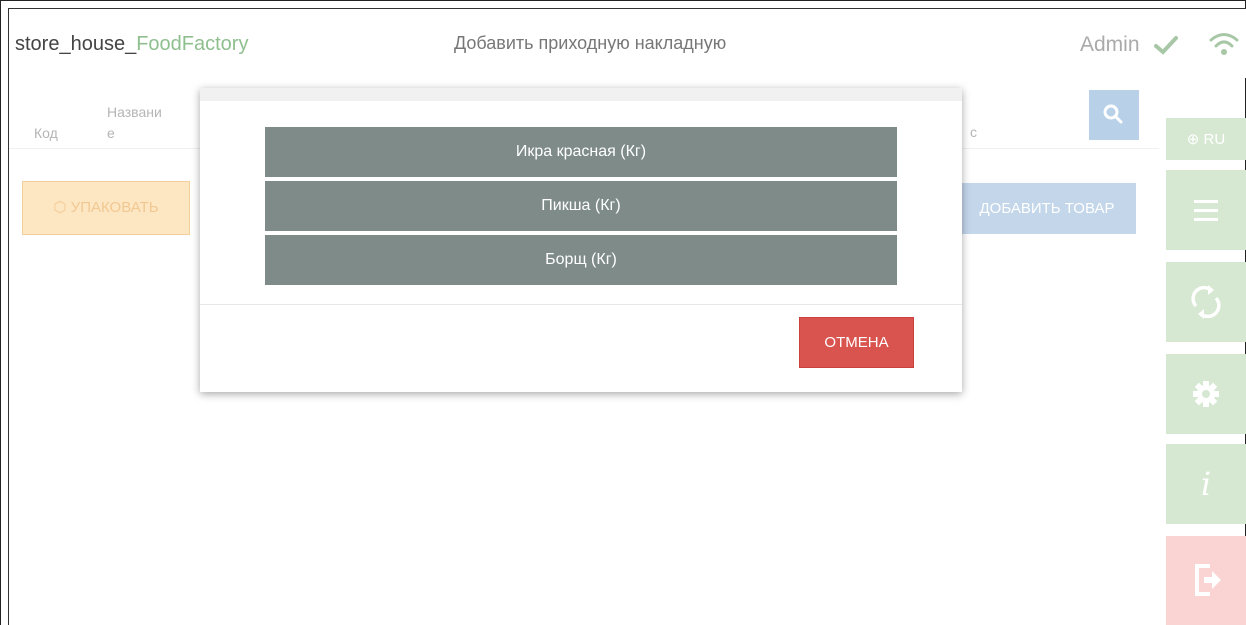 The width and height of the screenshot is (1246, 625). I want to click on info-icon: i, so click(1206, 484).